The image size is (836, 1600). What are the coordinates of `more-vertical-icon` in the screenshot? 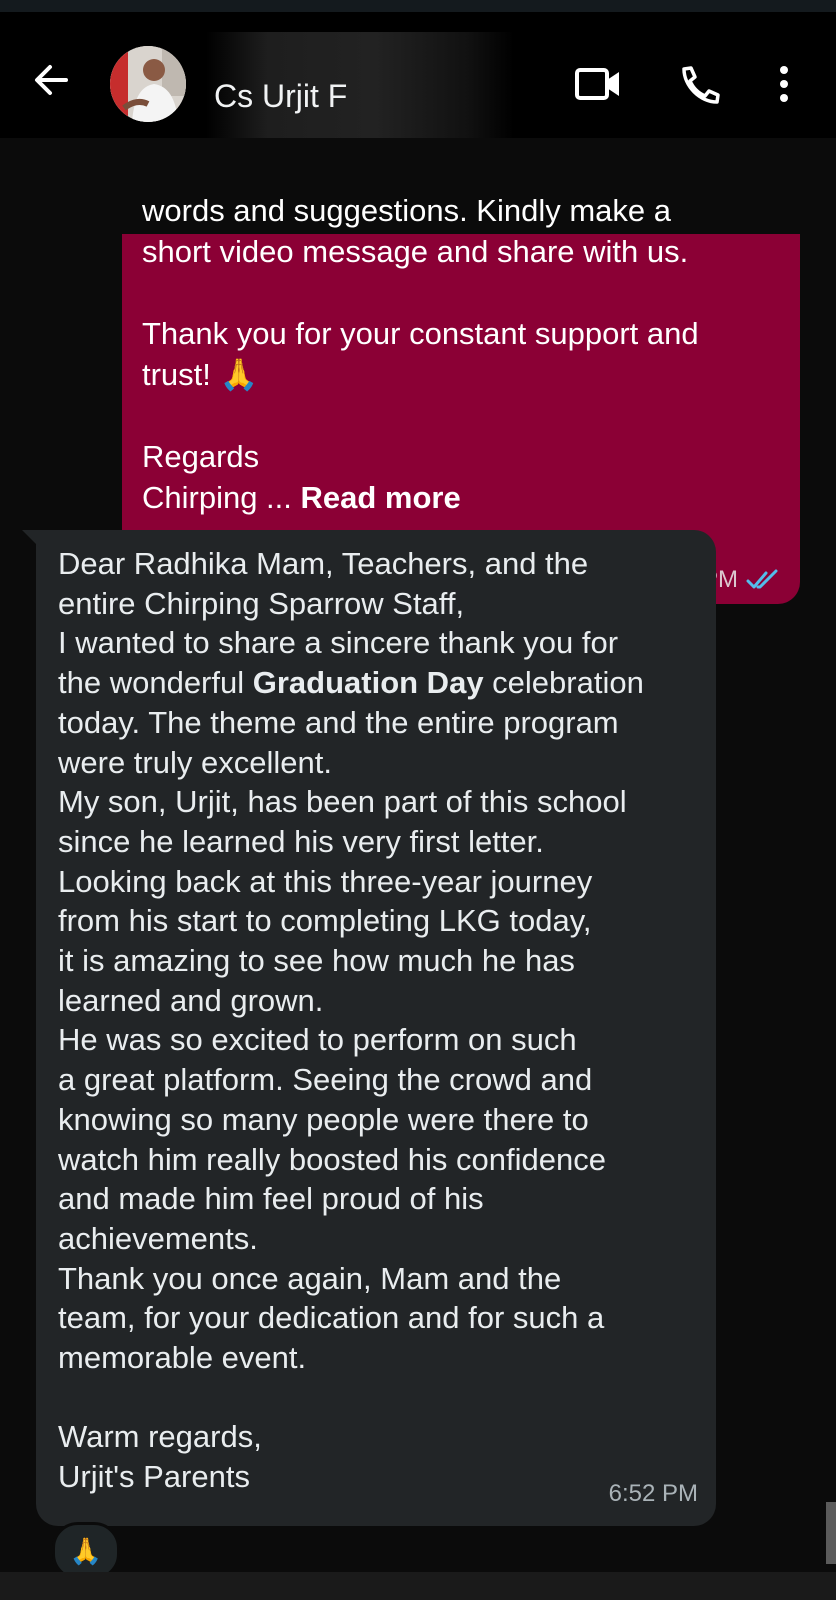 It's located at (784, 84).